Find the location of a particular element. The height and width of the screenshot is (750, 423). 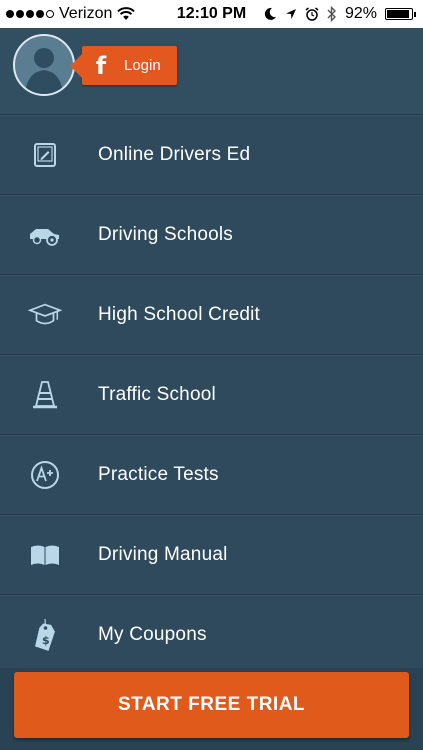

menu-item-online-drivers-ed: Online Drivers Ed is located at coordinates (211, 155).